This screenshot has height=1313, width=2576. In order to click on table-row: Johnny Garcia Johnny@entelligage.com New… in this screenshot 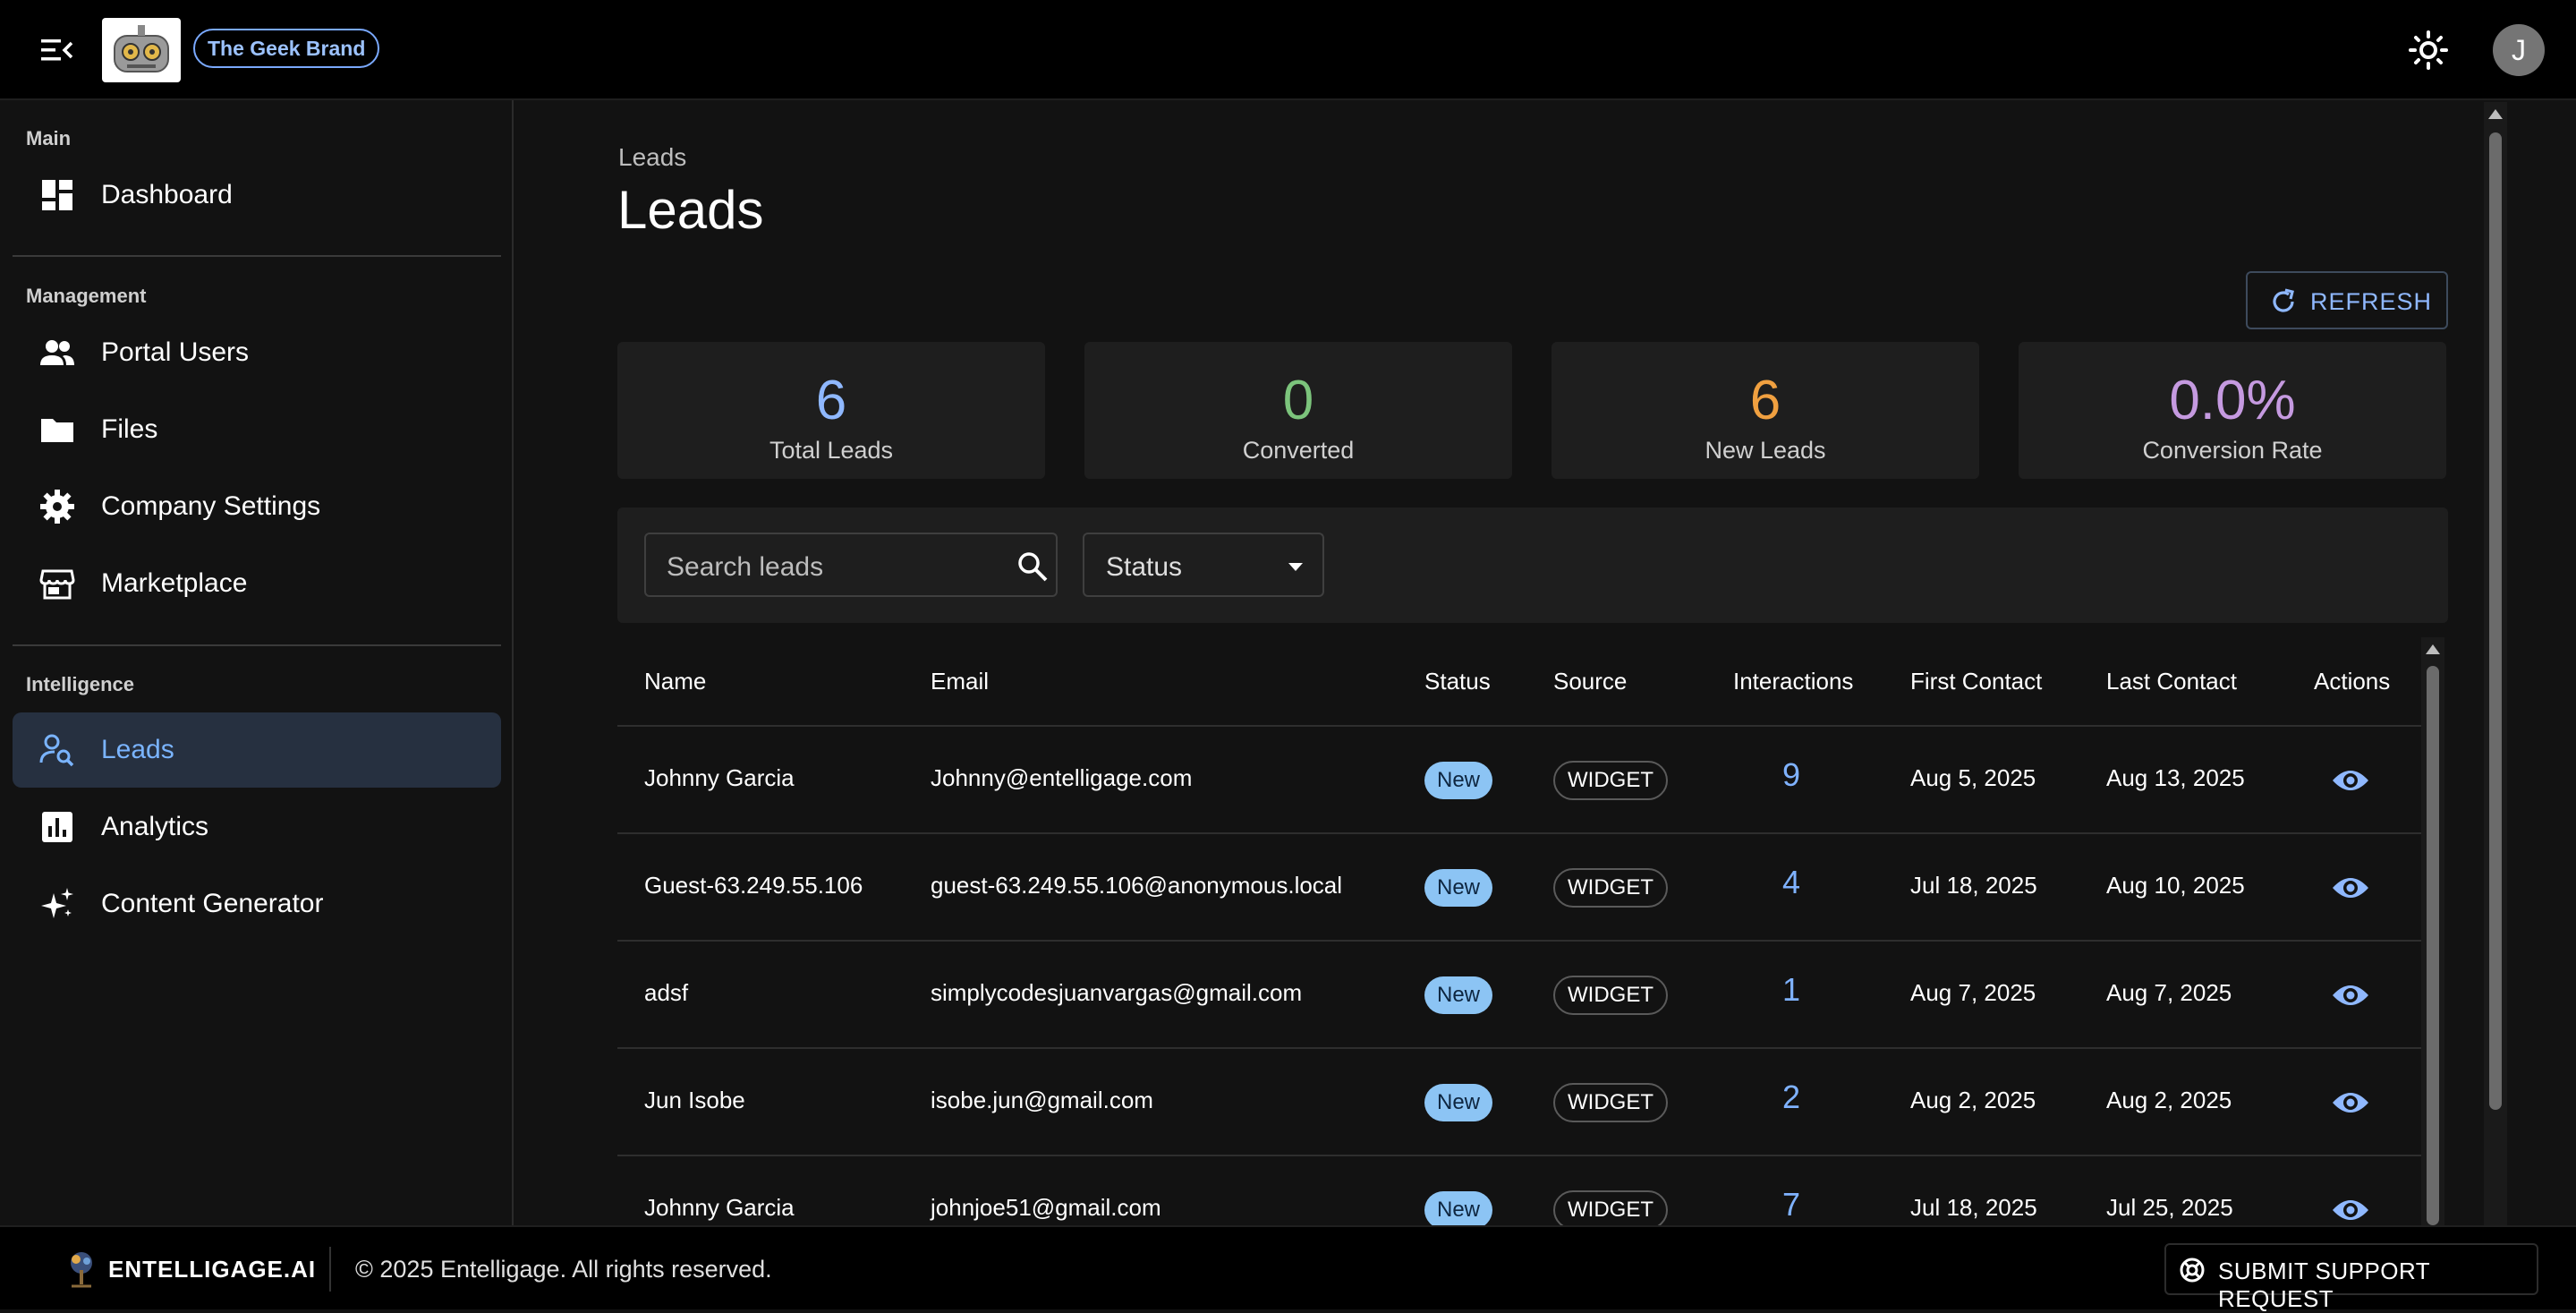, I will do `click(1519, 780)`.